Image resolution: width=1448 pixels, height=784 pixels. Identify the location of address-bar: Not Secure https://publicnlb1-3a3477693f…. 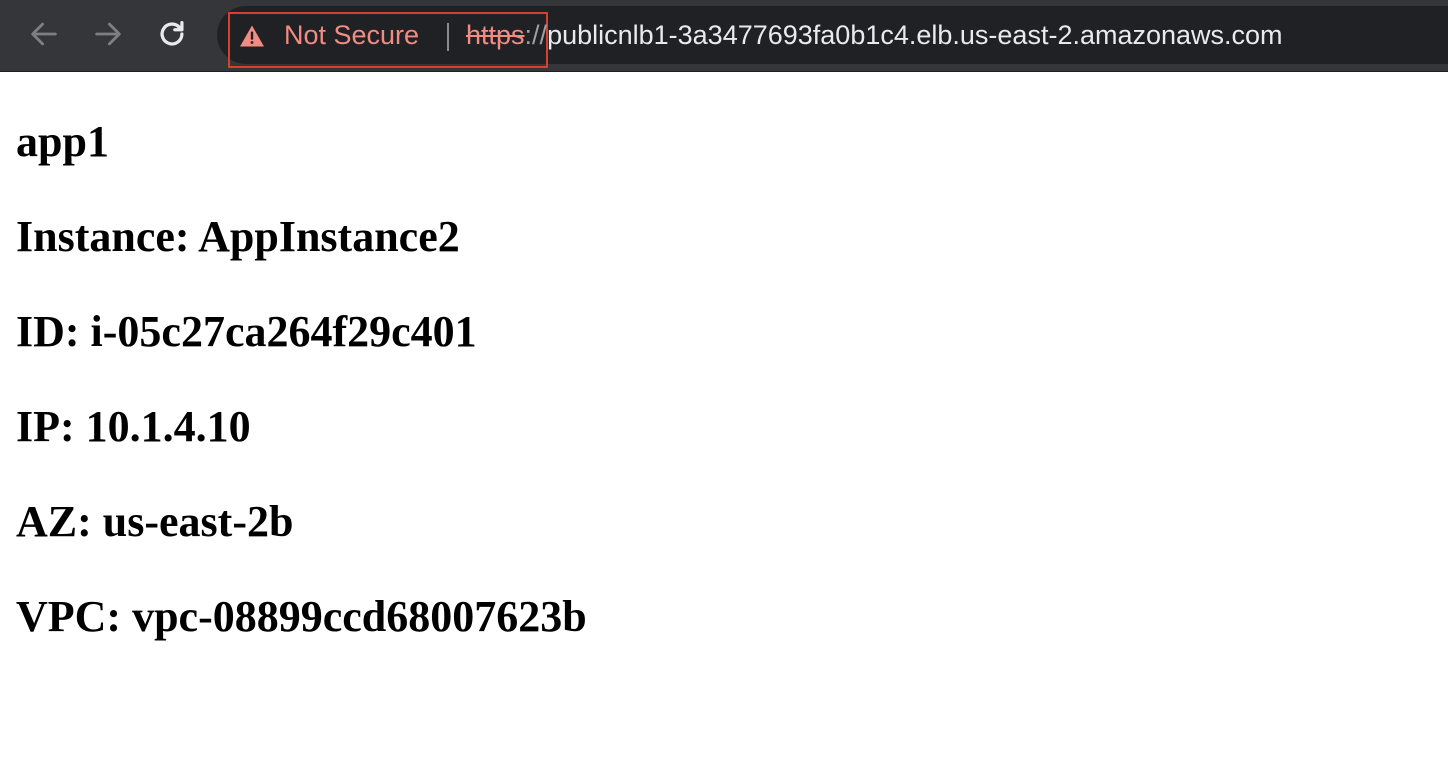
(832, 37).